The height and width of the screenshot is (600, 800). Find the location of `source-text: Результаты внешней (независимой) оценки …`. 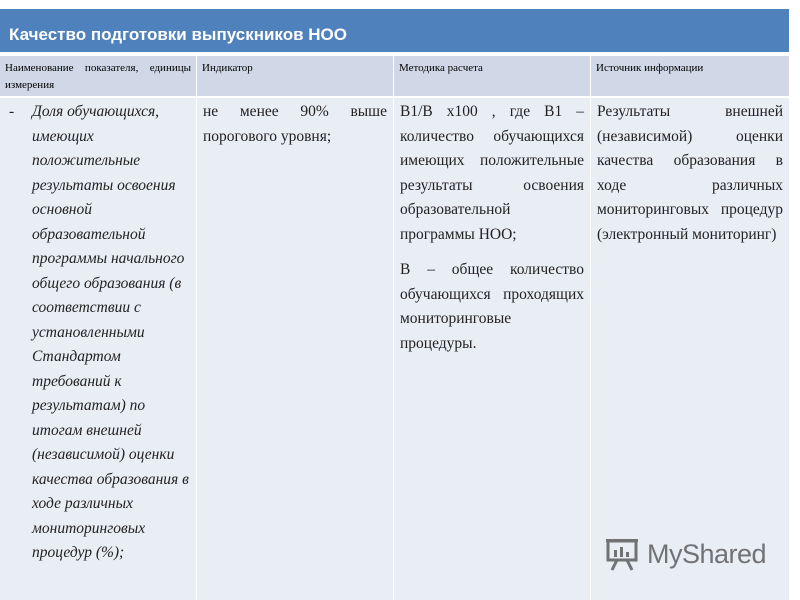

source-text: Результаты внешней (независимой) оценки … is located at coordinates (690, 173).